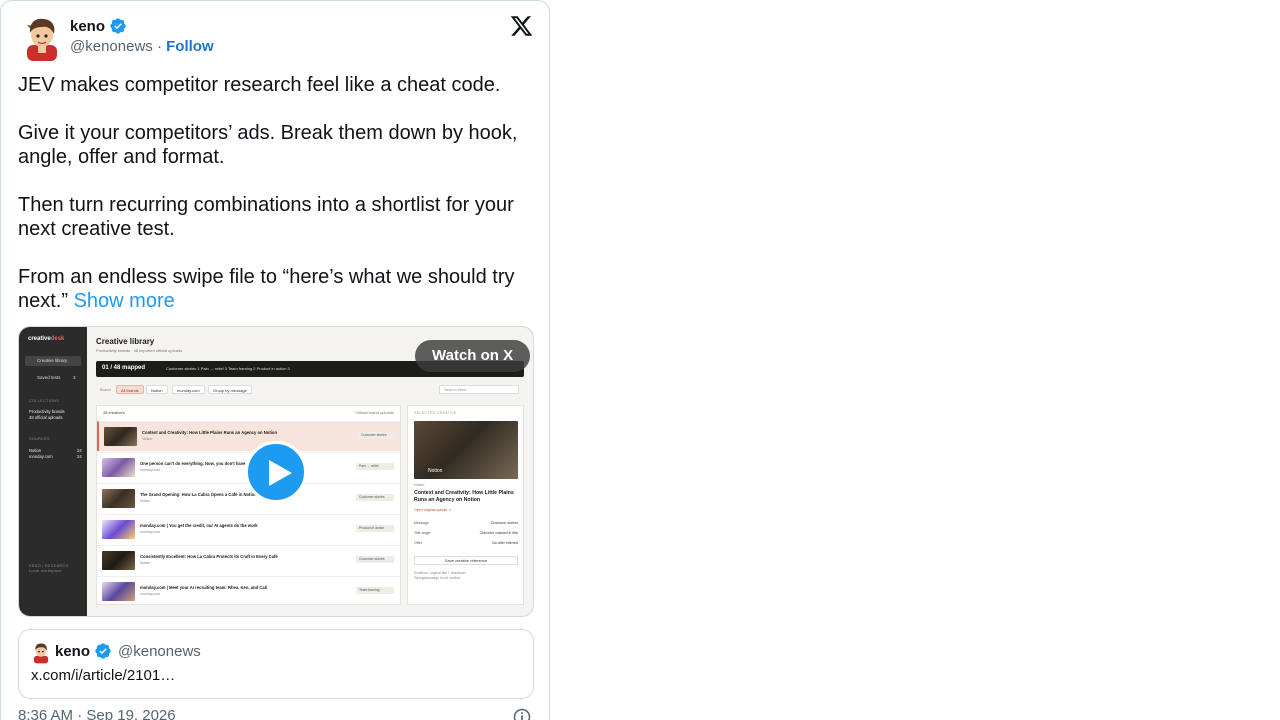  I want to click on follow-button: Follow, so click(190, 46).